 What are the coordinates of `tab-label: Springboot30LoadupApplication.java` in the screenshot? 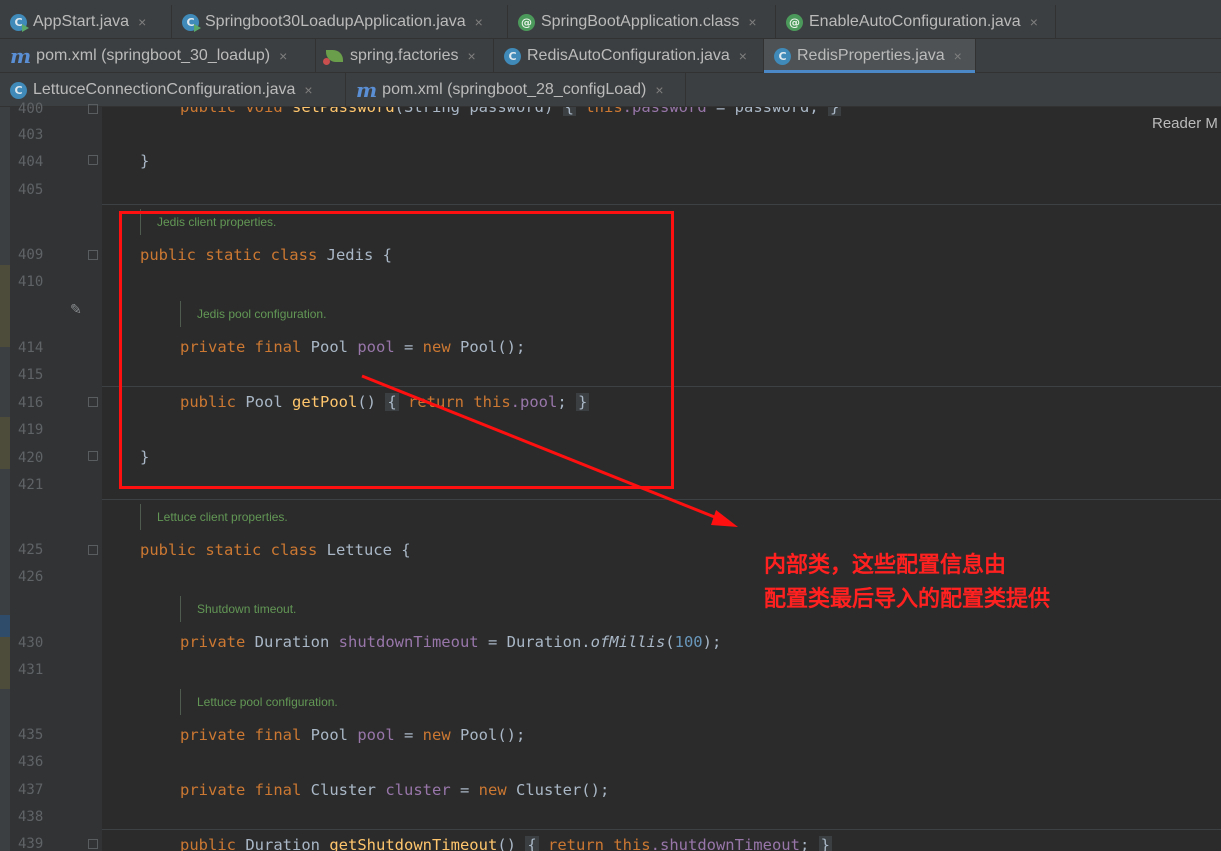 It's located at (335, 21).